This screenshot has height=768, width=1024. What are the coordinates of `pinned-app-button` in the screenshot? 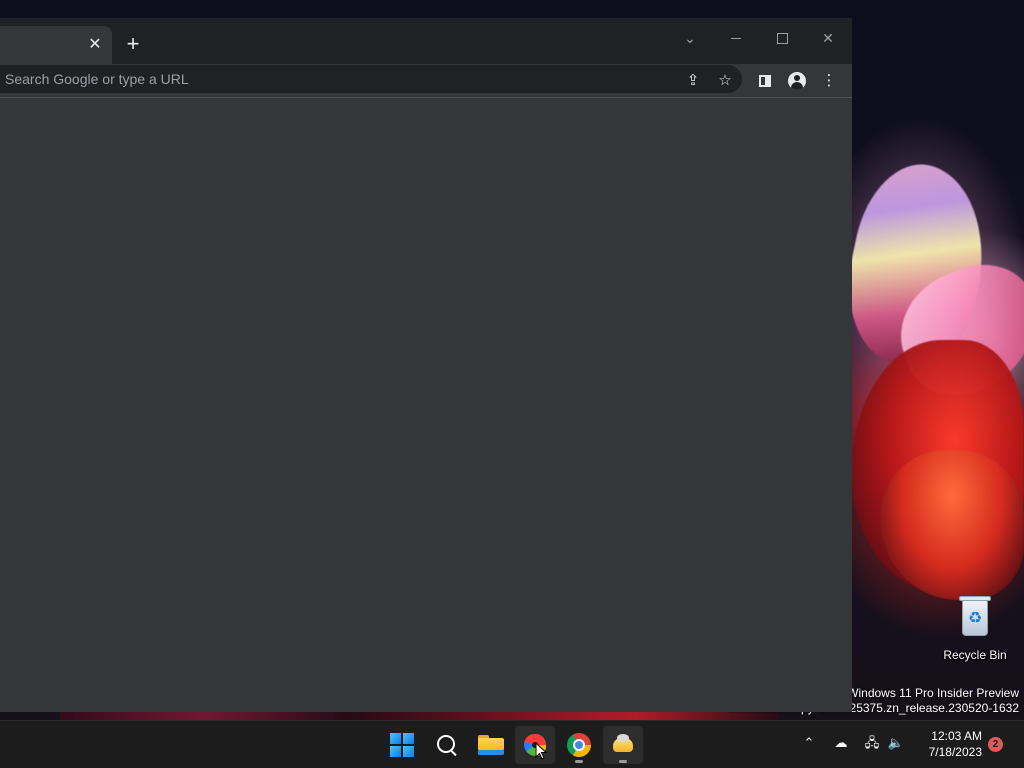 It's located at (623, 745).